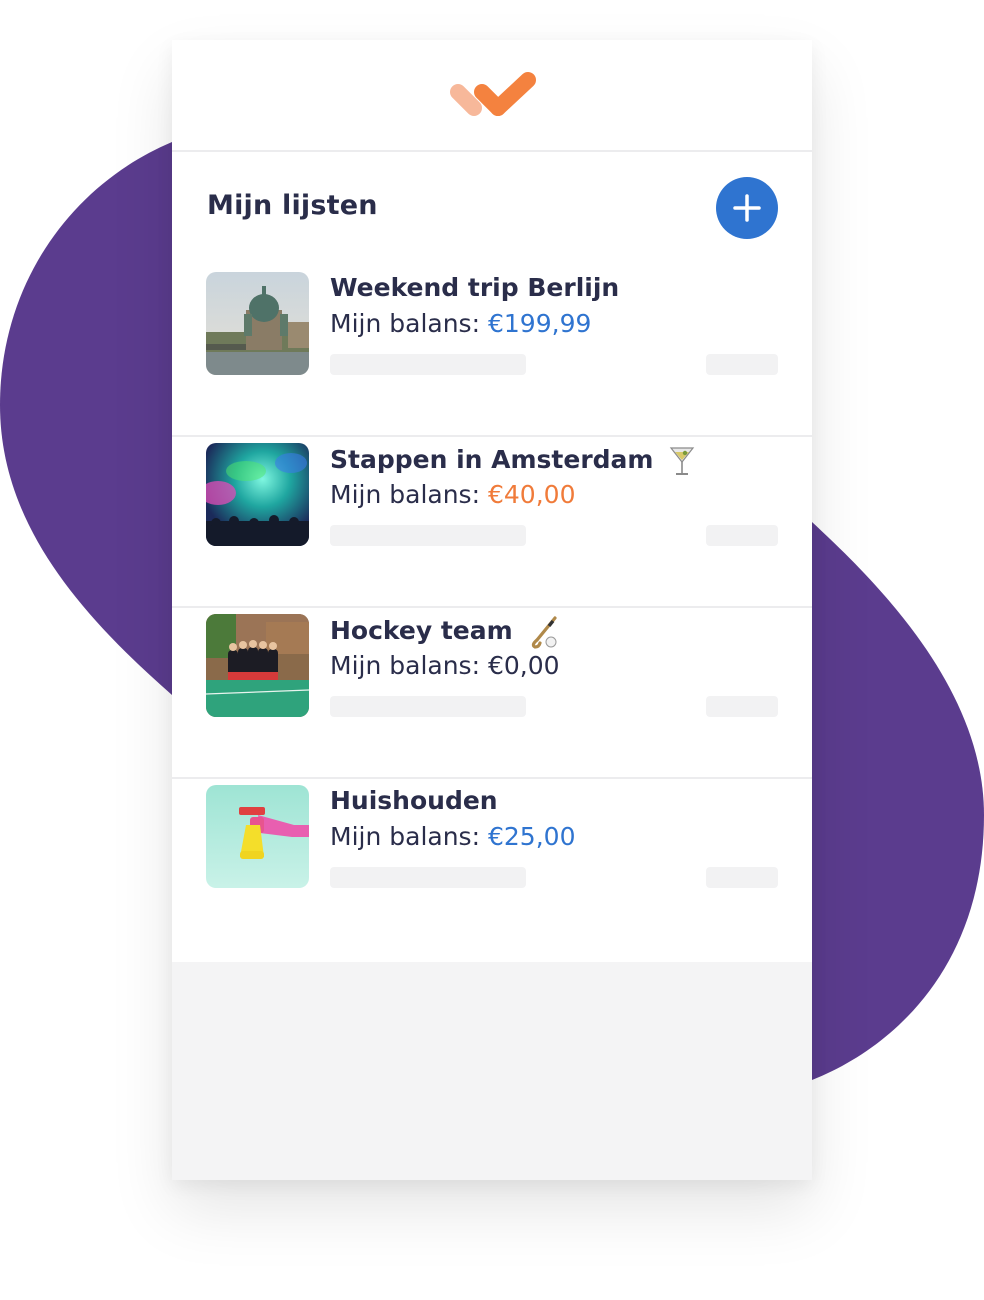 The height and width of the screenshot is (1300, 984). I want to click on list-title: Huishouden, so click(414, 800).